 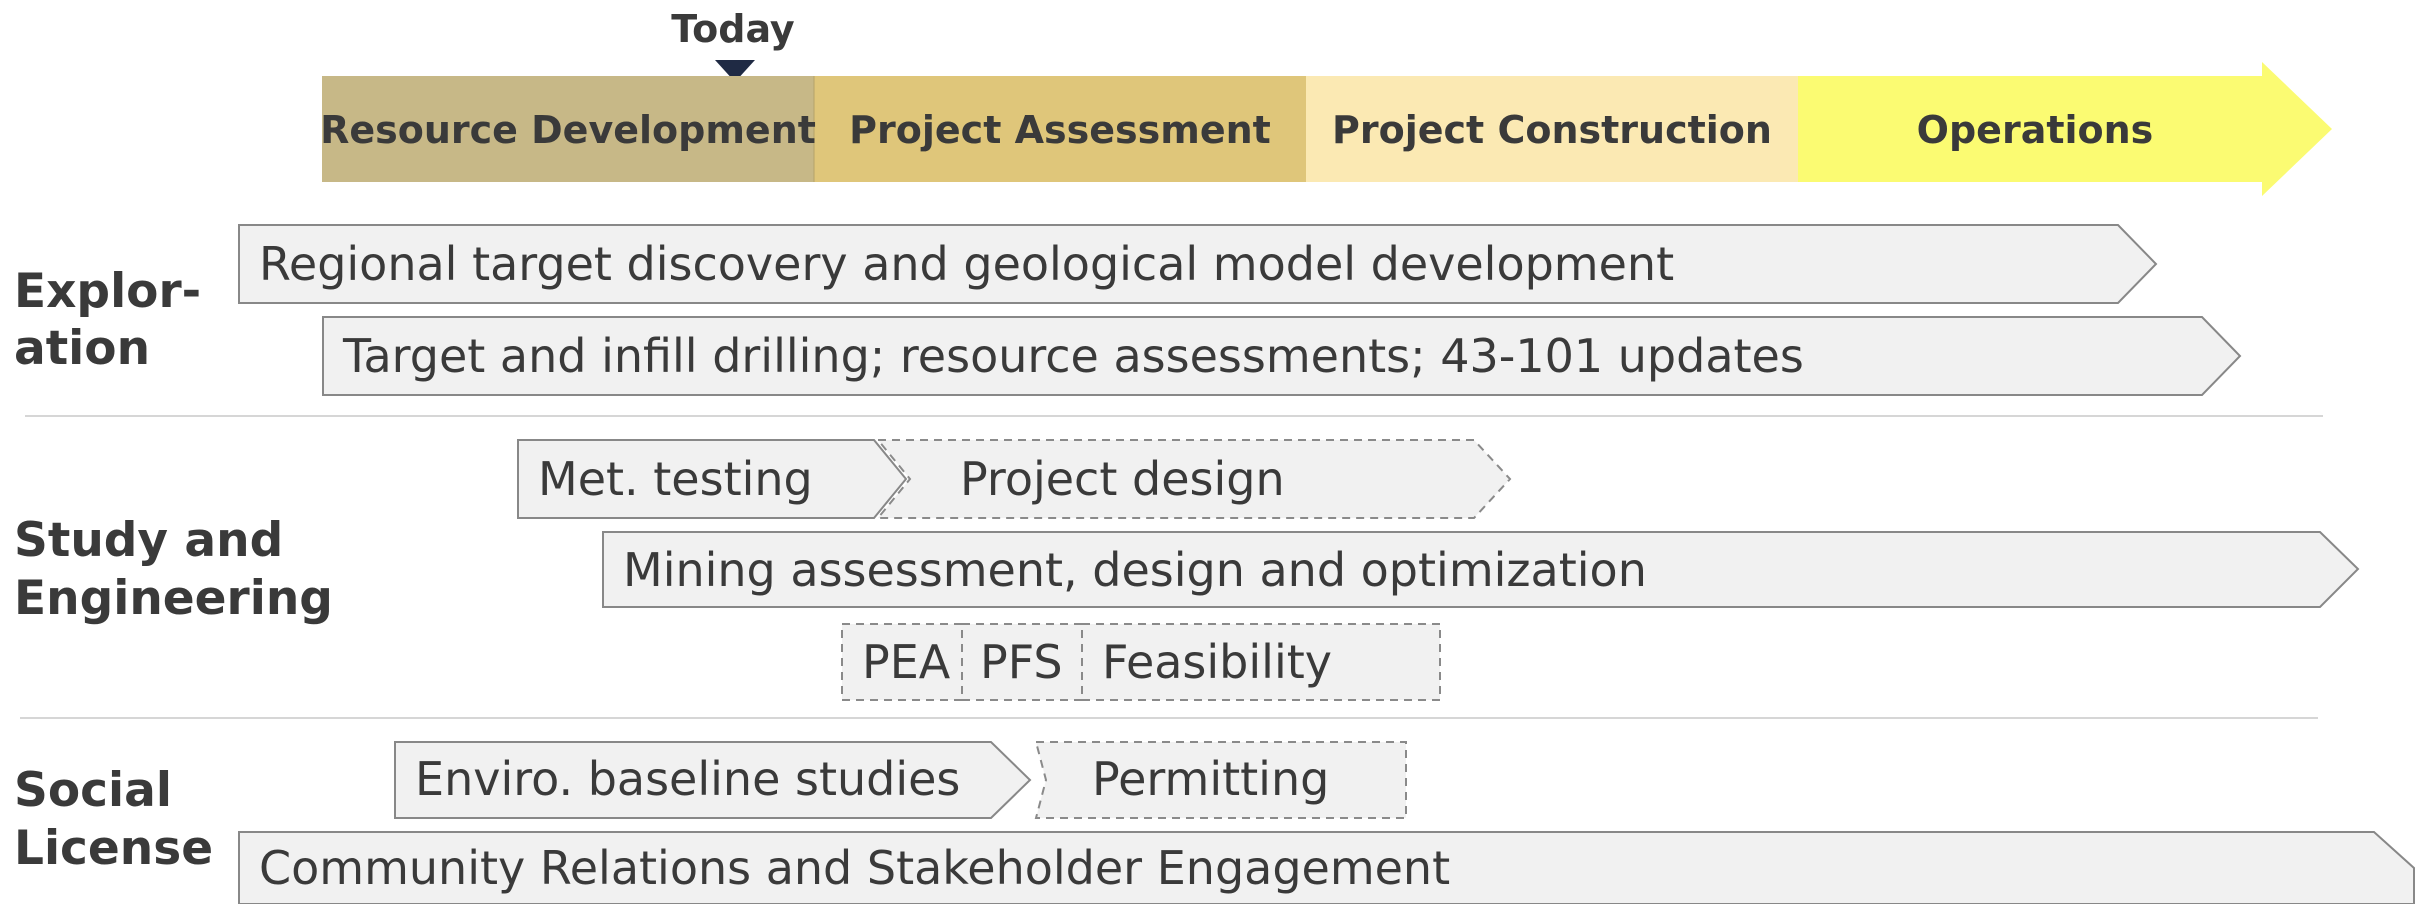 I want to click on task-label: PEA, so click(x=906, y=662).